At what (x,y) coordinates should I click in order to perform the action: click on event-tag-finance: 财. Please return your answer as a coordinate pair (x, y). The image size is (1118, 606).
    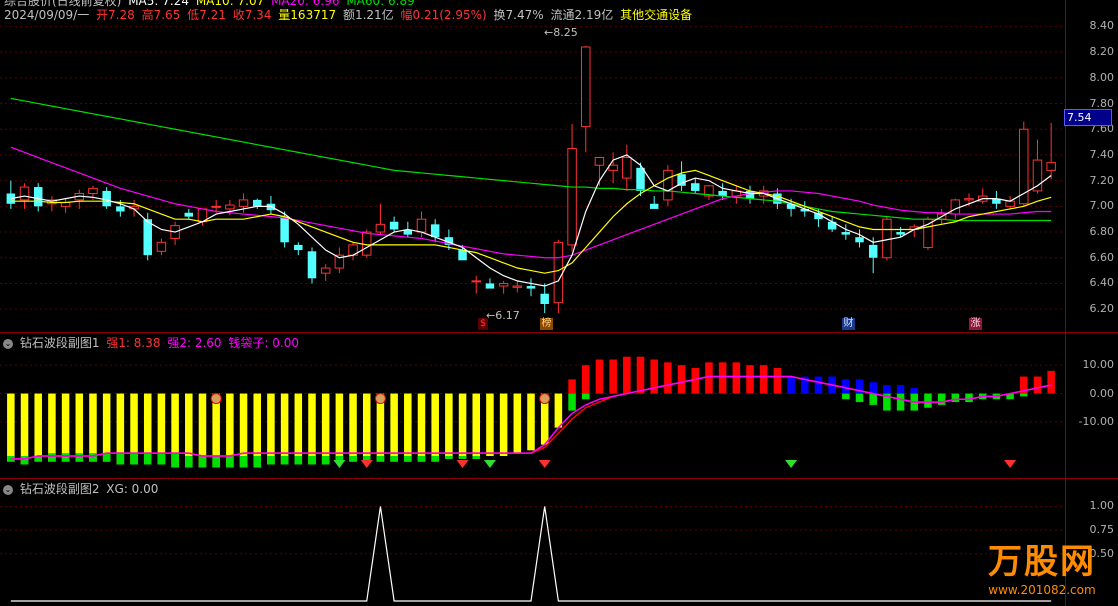
    Looking at the image, I should click on (848, 324).